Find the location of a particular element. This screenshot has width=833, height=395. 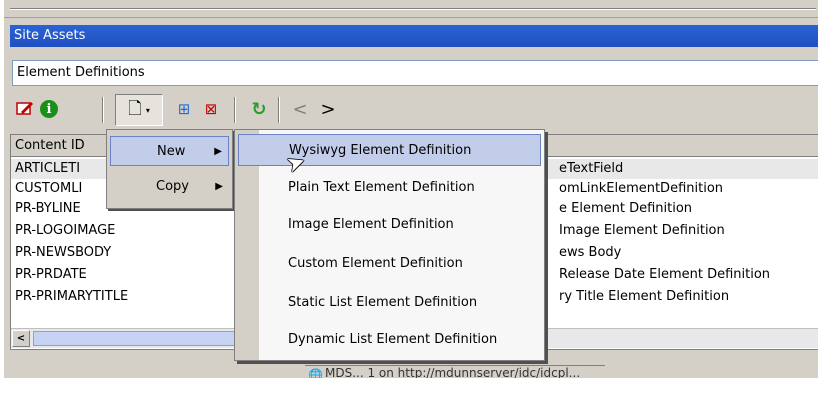

row-id: PR-LOGOIMAGE is located at coordinates (65, 230).